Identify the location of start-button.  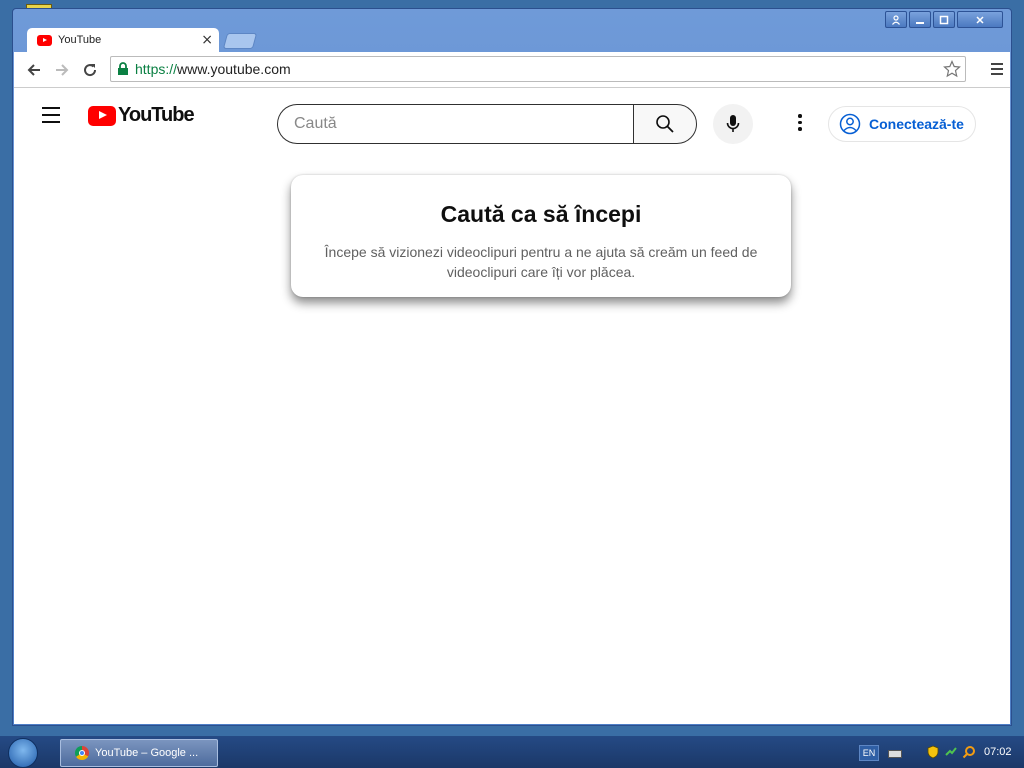
(23, 753).